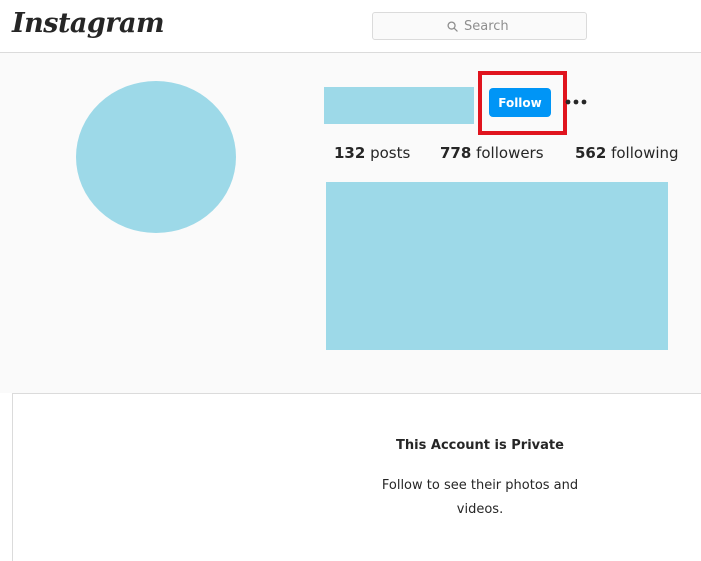  Describe the element at coordinates (645, 153) in the screenshot. I see `following-count-label: following` at that location.